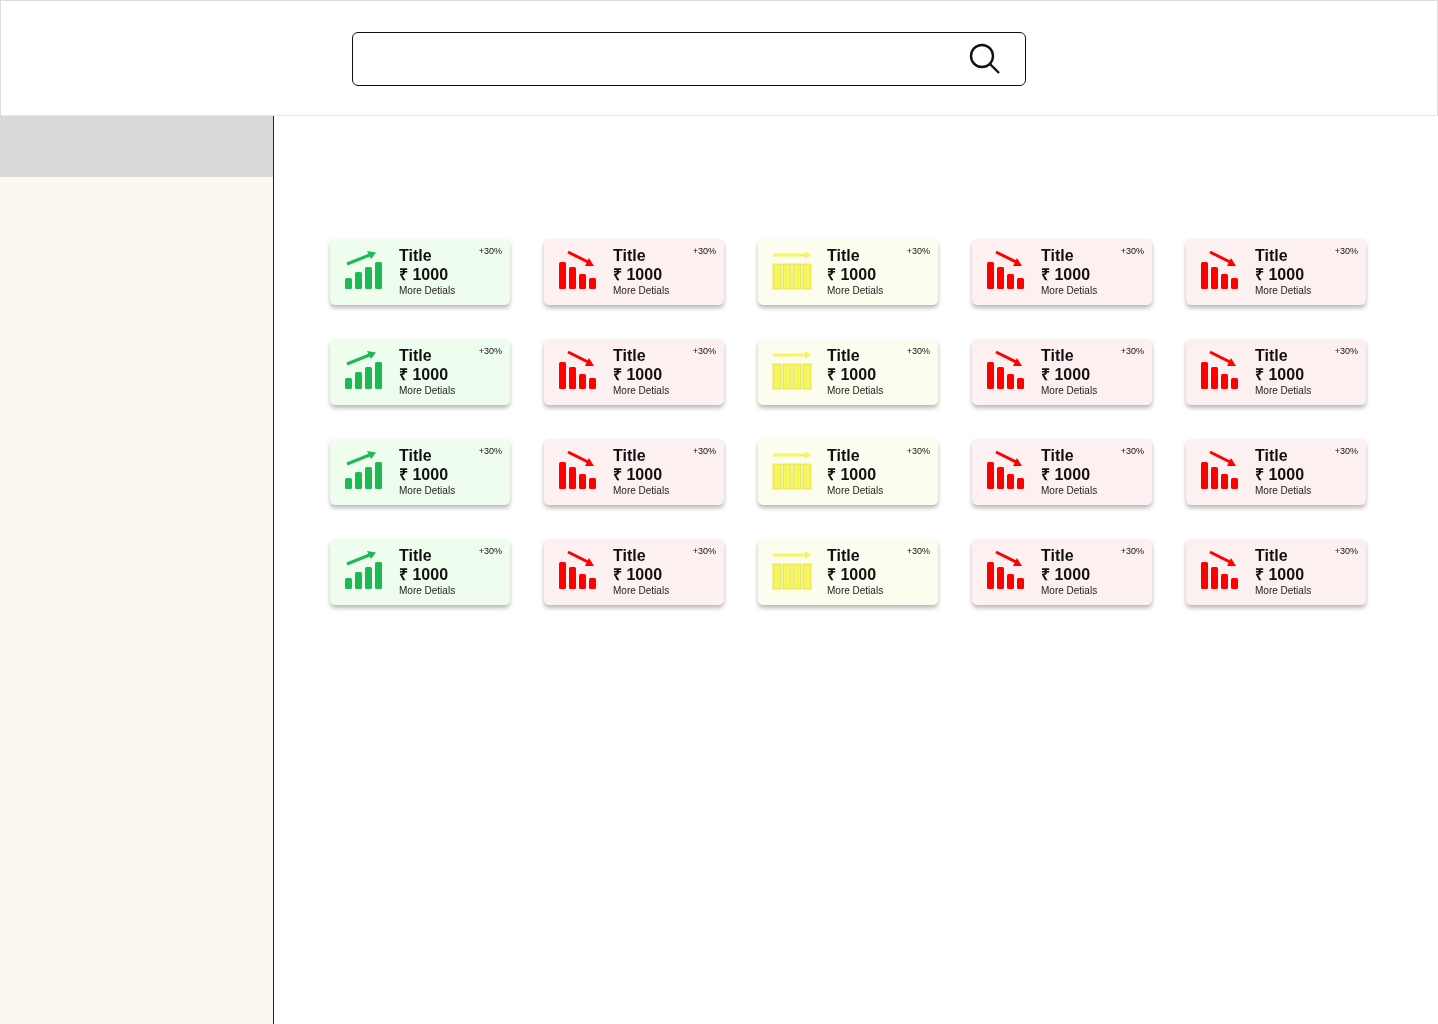 This screenshot has width=1438, height=1024. Describe the element at coordinates (985, 59) in the screenshot. I see `search-icon` at that location.